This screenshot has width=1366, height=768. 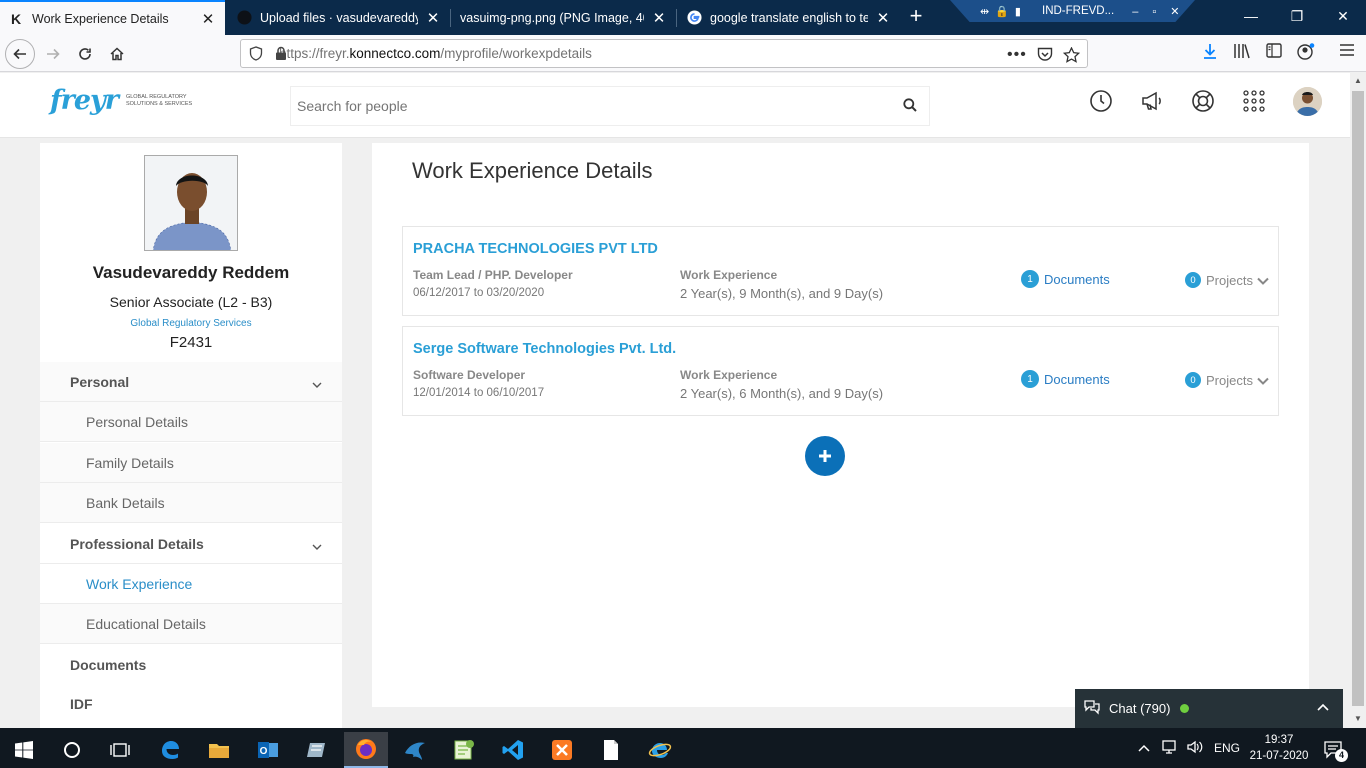 I want to click on announcements-button, so click(x=1152, y=101).